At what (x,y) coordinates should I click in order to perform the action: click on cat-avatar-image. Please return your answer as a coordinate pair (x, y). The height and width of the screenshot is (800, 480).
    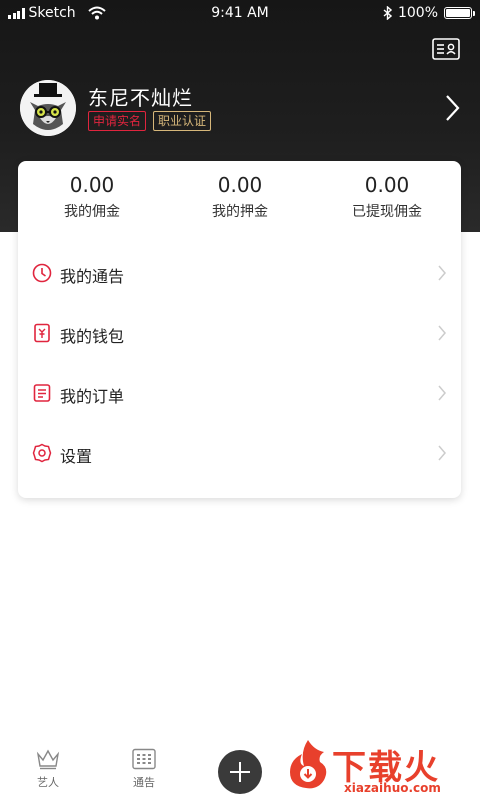
    Looking at the image, I should click on (48, 108).